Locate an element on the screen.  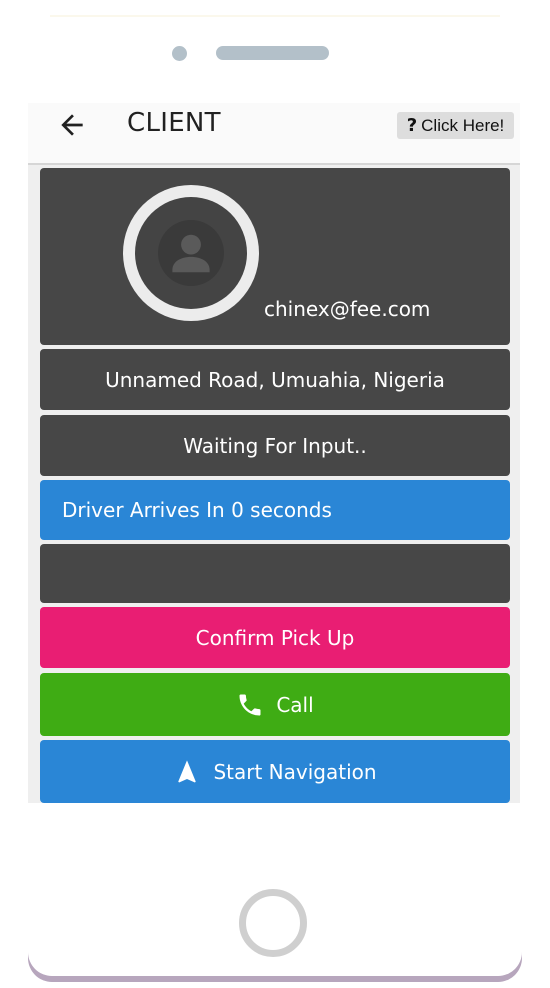
start-navigation-button: Start Navigation is located at coordinates (275, 771).